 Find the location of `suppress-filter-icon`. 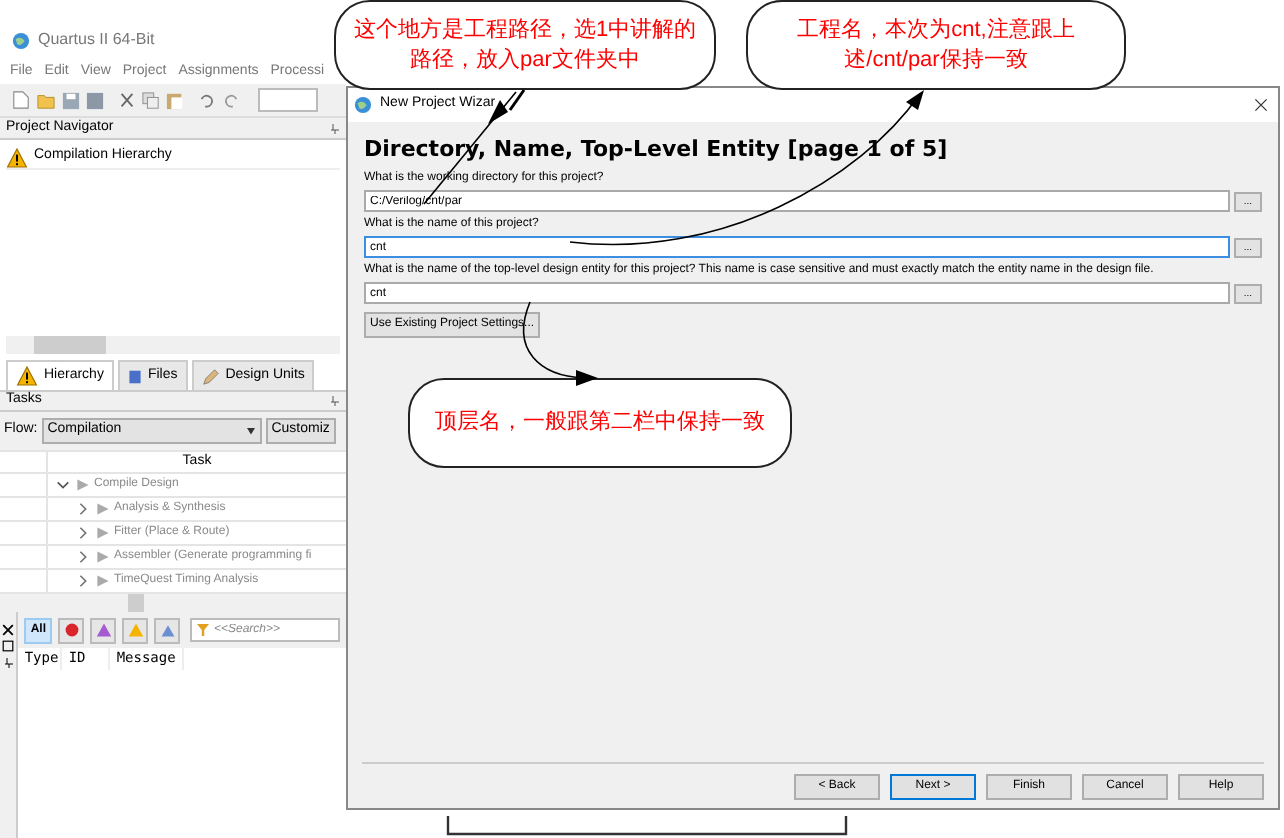

suppress-filter-icon is located at coordinates (167, 630).